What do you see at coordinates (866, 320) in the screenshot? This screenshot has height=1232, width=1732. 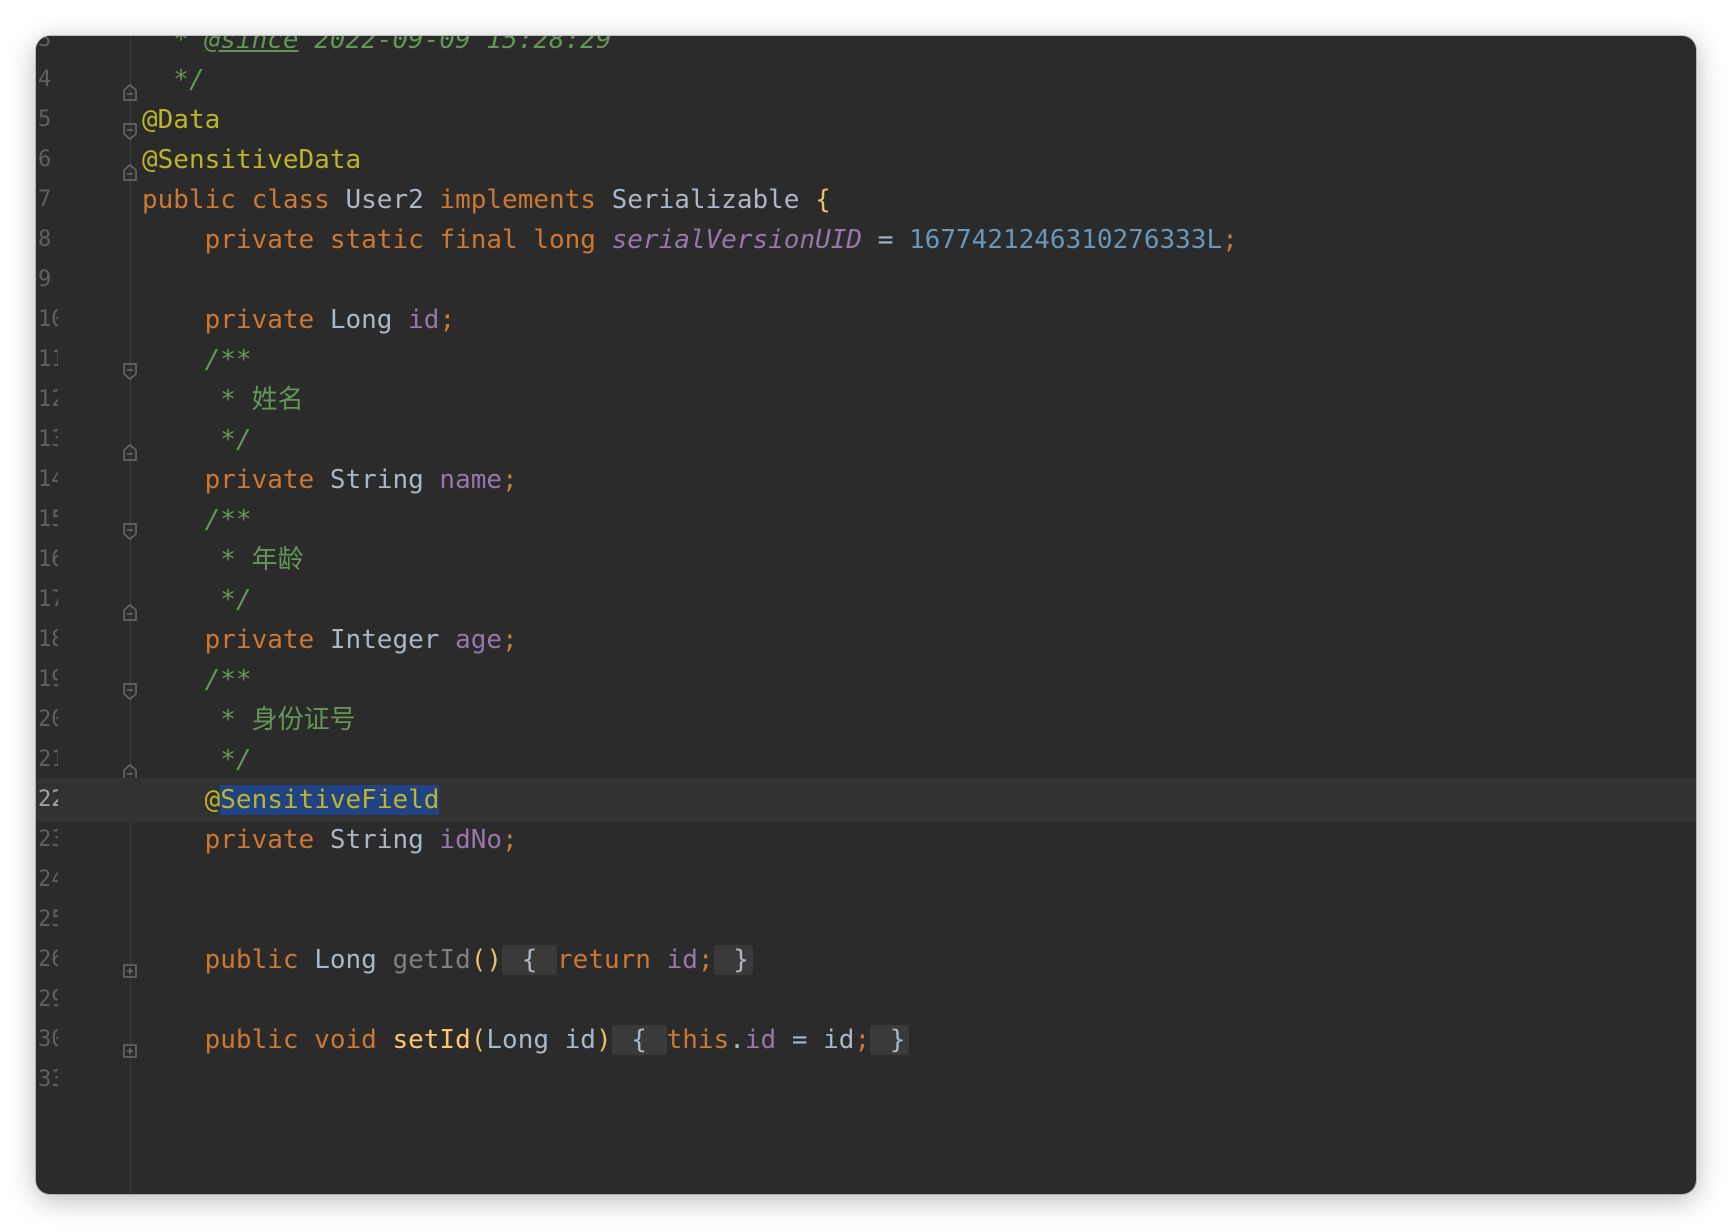 I see `code-line: 10 private Long id;` at bounding box center [866, 320].